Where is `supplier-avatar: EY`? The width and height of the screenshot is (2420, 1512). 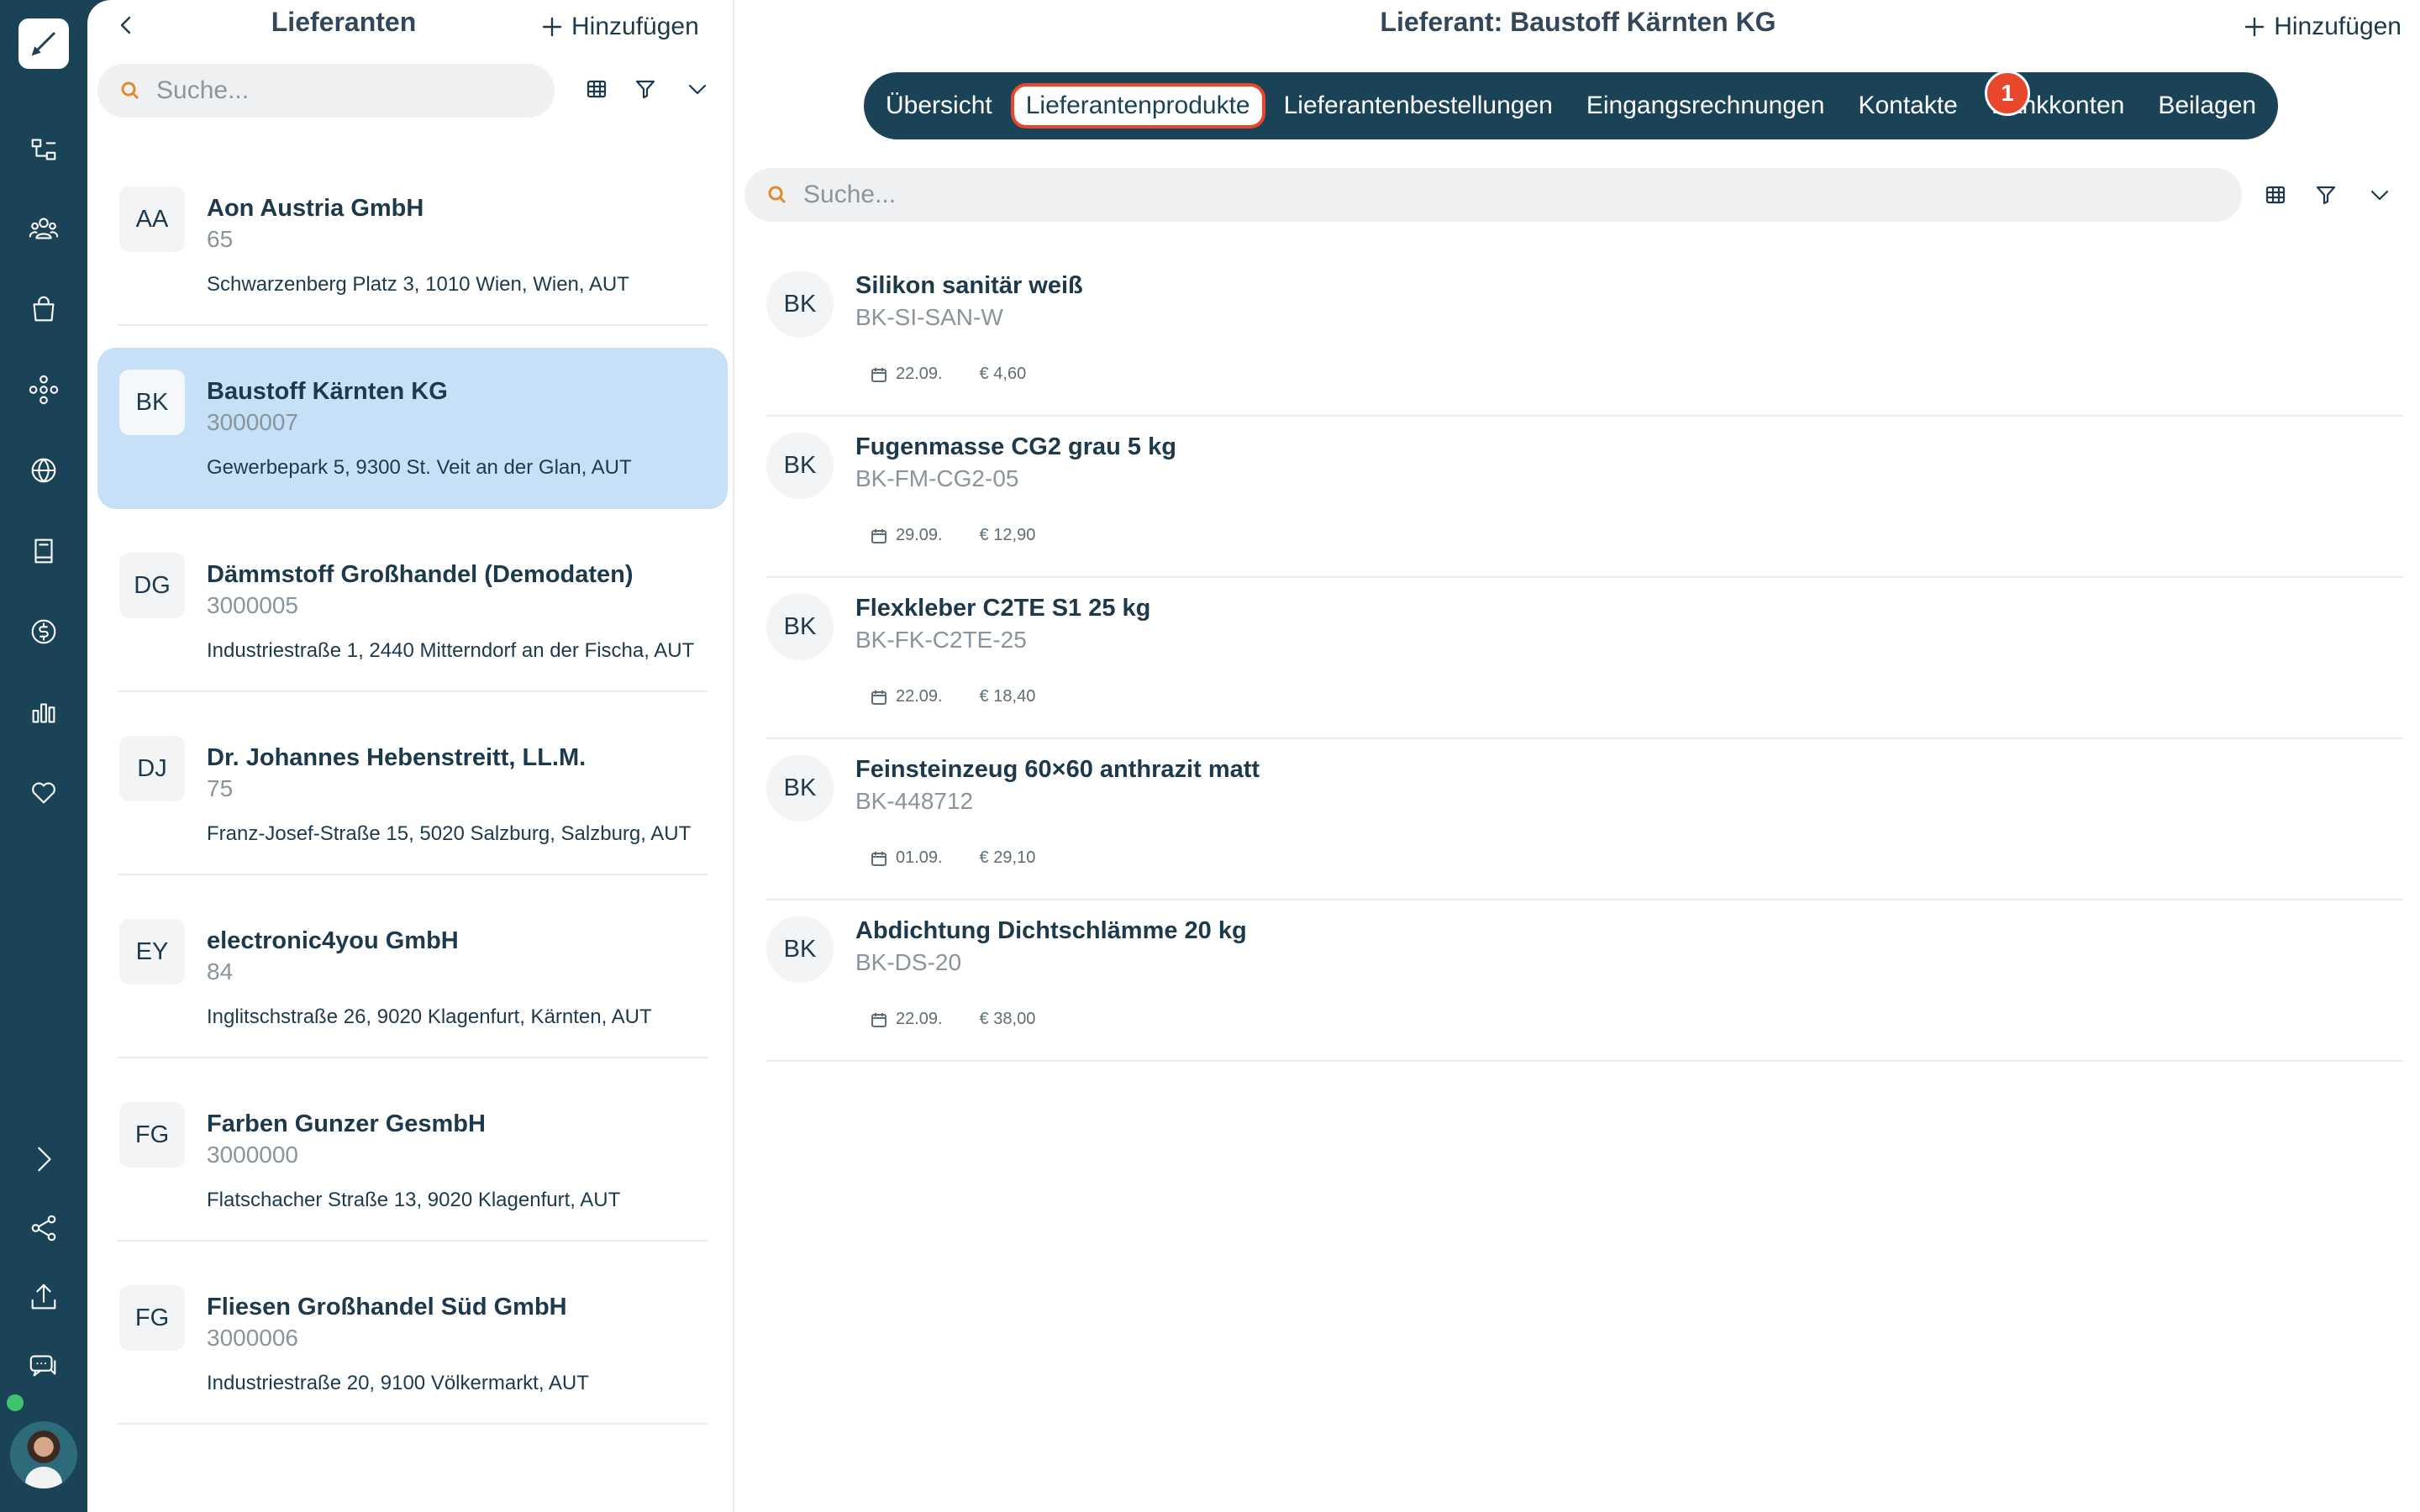 supplier-avatar: EY is located at coordinates (152, 951).